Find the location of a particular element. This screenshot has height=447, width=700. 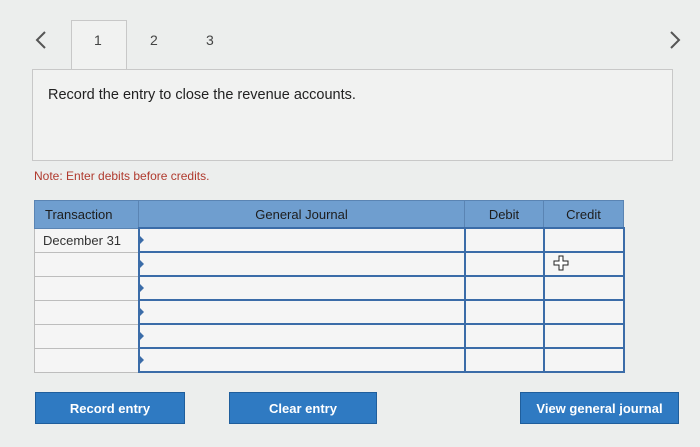

header-debit: Debit is located at coordinates (504, 214).